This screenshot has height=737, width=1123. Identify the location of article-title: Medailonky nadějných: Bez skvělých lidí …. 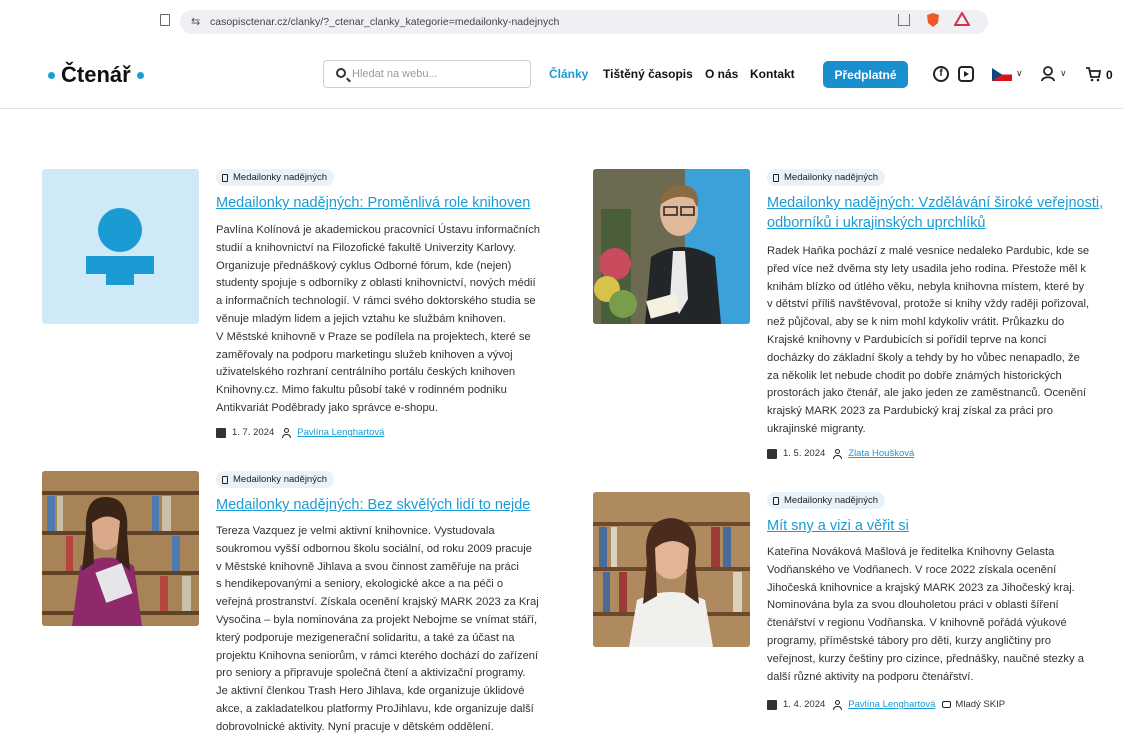
(373, 505).